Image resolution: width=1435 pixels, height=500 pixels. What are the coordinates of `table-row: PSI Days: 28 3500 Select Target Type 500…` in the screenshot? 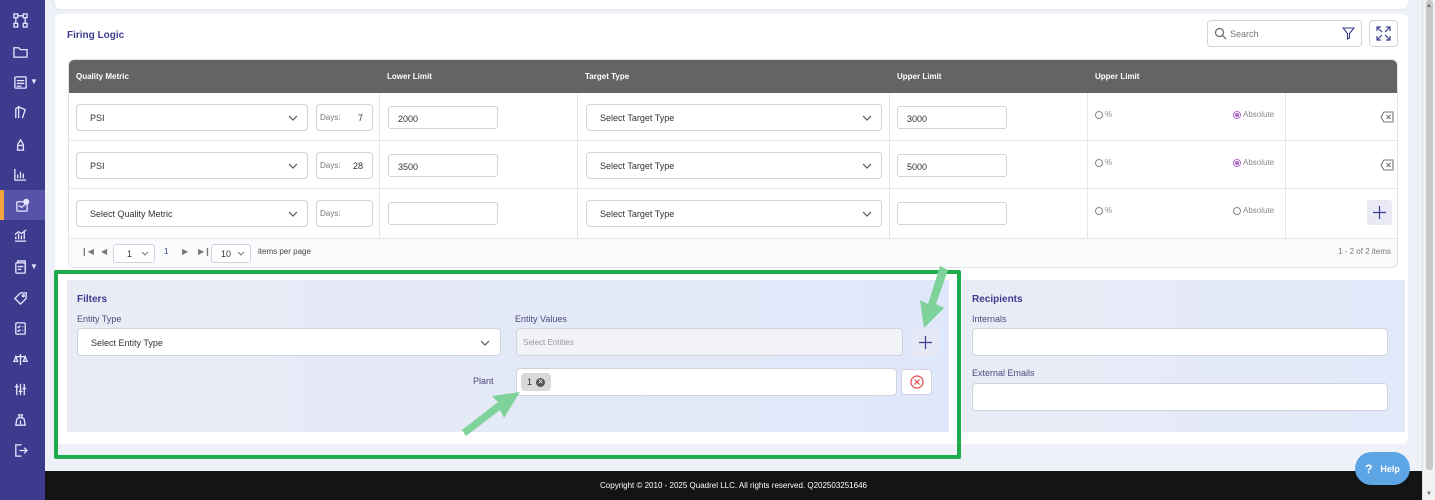 It's located at (733, 165).